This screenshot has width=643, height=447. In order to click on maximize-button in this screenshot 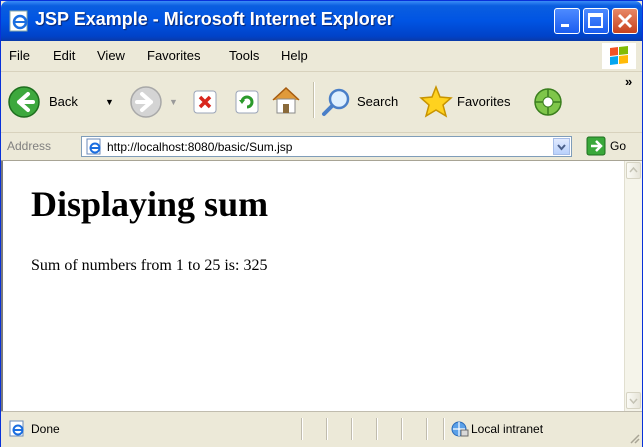, I will do `click(596, 21)`.